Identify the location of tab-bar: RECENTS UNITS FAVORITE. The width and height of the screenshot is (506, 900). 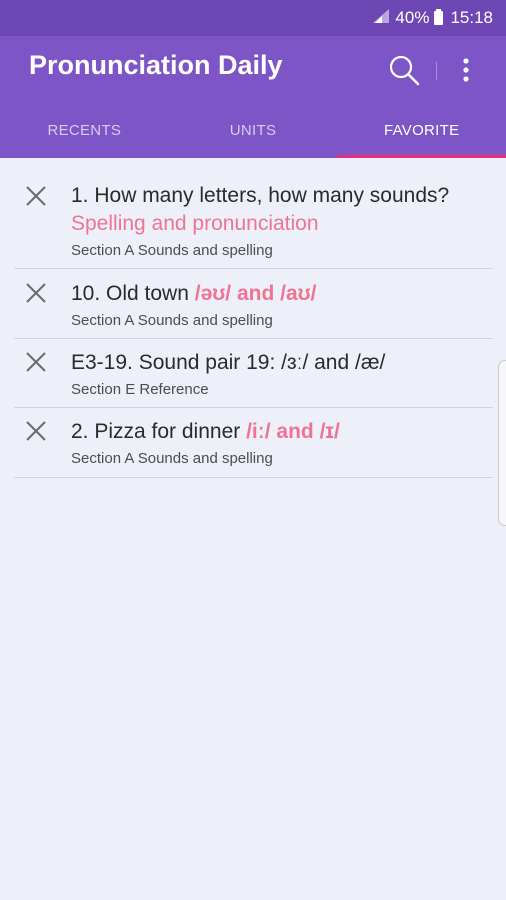
(253, 130).